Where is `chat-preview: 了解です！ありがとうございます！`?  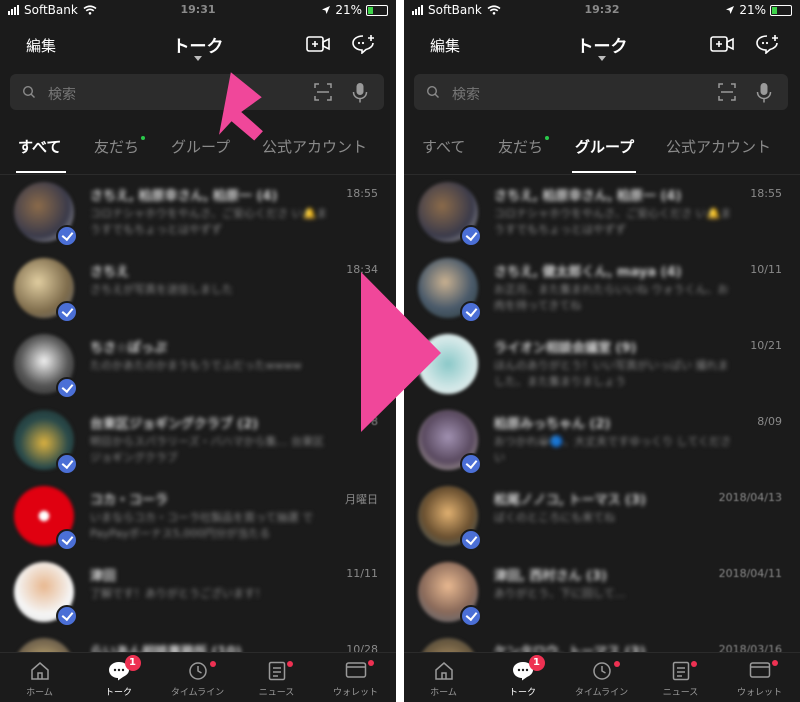 chat-preview: 了解です！ありがとうございます！ is located at coordinates (178, 593).